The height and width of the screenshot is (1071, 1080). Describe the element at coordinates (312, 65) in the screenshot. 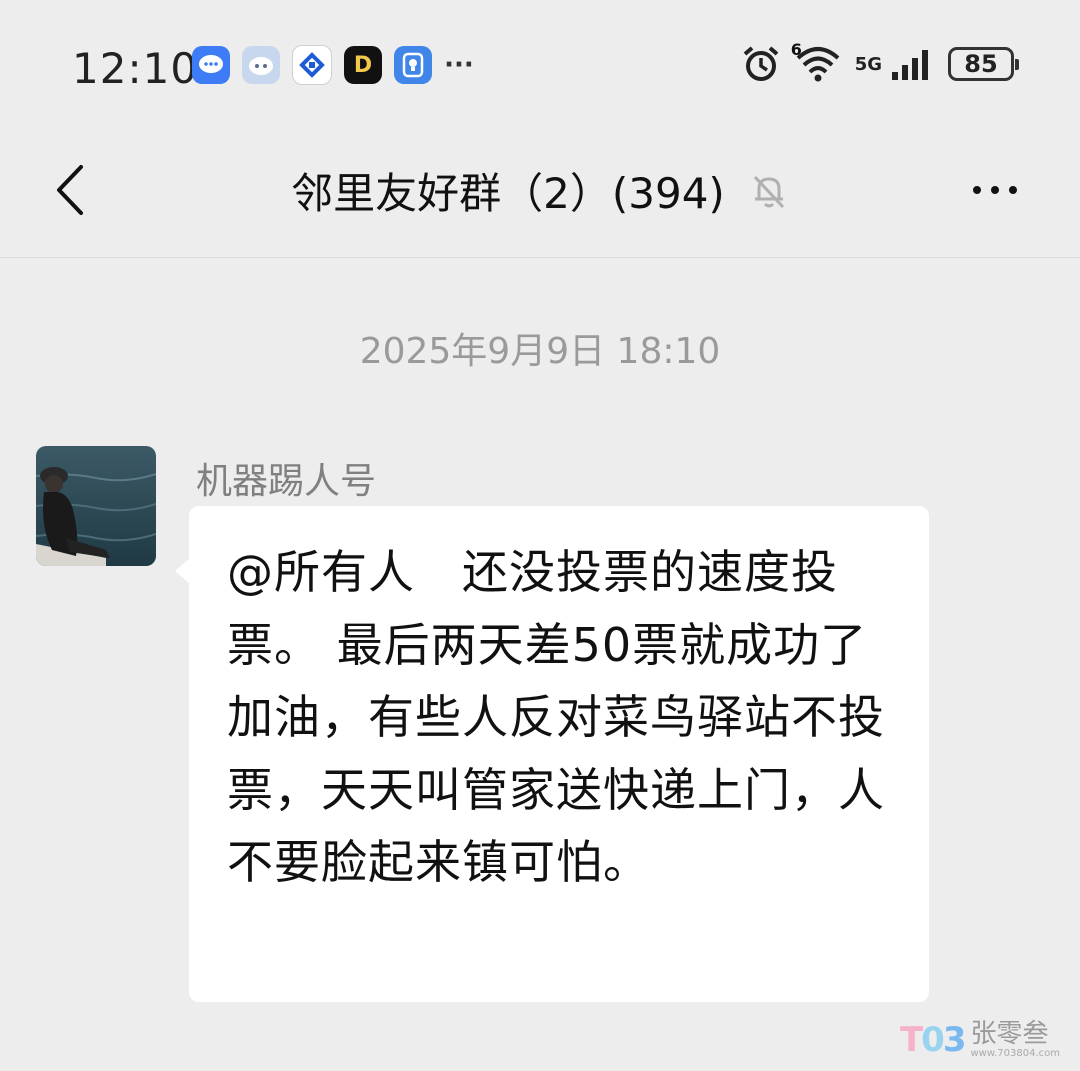

I see `bank-app-icon` at that location.